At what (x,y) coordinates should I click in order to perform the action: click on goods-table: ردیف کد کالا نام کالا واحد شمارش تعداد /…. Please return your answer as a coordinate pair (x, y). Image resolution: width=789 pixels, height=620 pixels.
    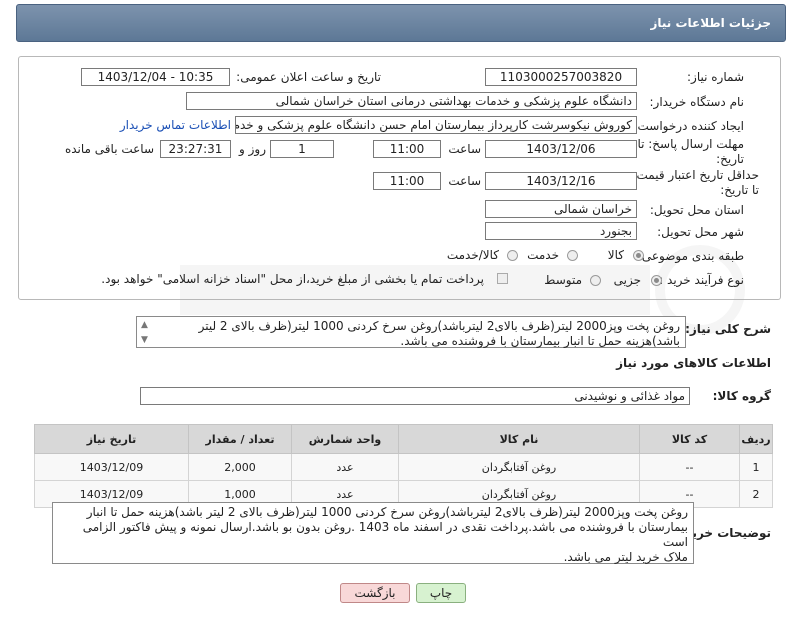
    Looking at the image, I should click on (403, 466).